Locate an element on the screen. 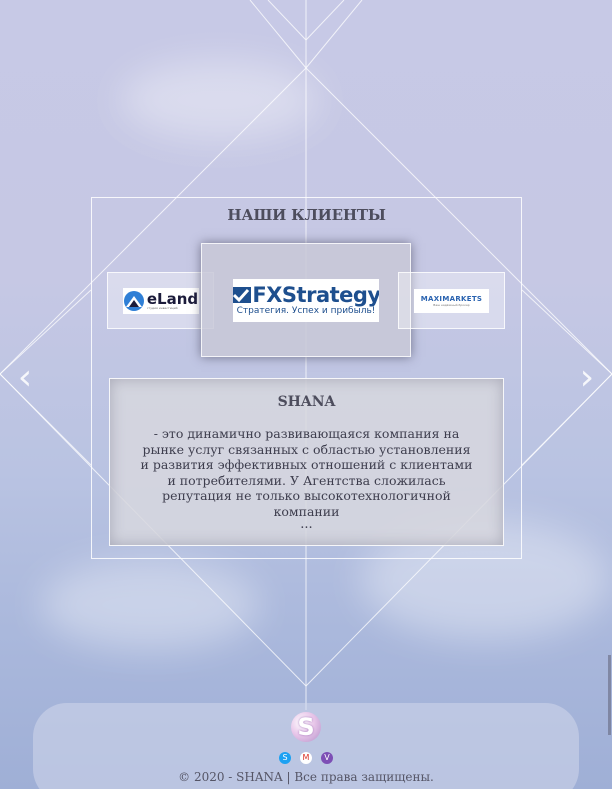 This screenshot has height=789, width=612. maximarkets-name: MAXIMARKETS is located at coordinates (451, 298).